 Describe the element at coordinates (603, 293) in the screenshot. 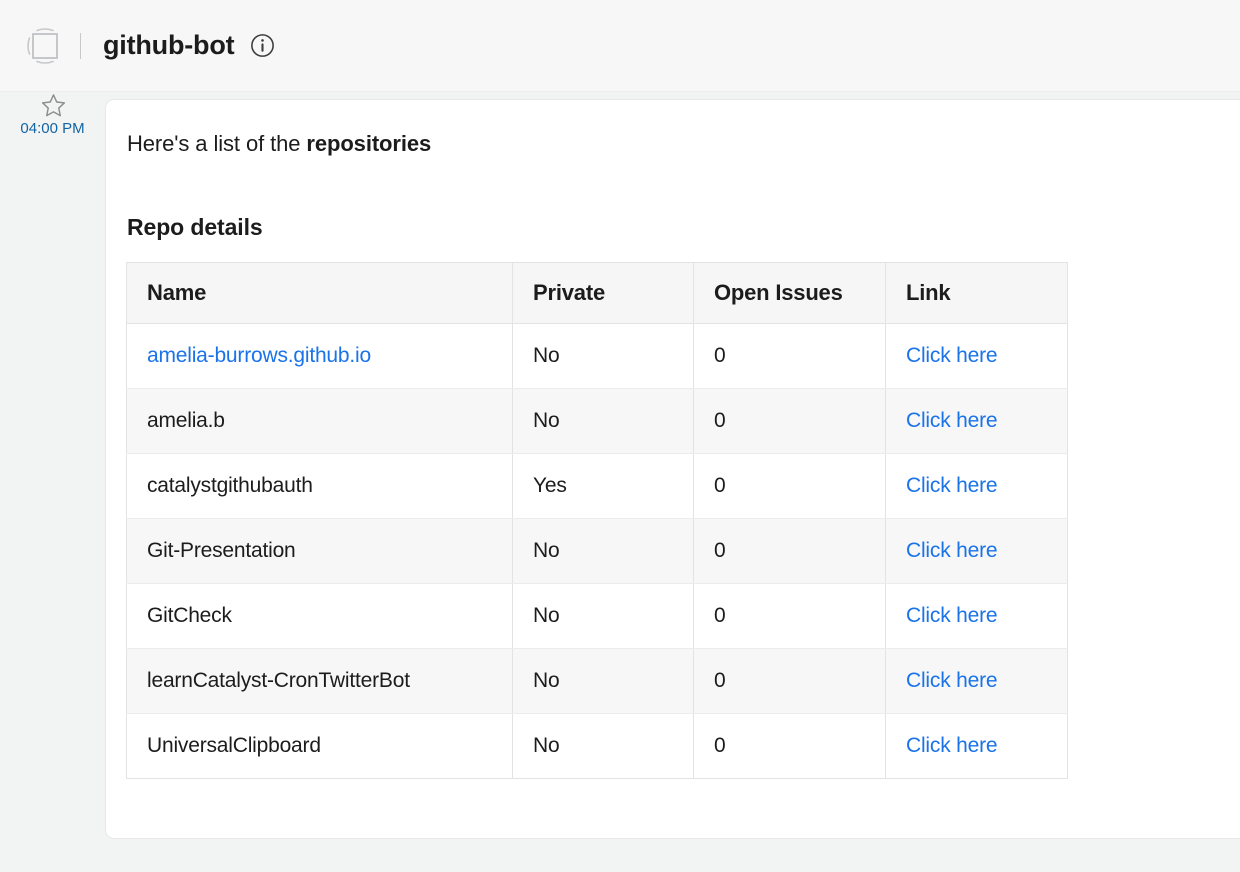

I see `column-header-private: Private` at that location.